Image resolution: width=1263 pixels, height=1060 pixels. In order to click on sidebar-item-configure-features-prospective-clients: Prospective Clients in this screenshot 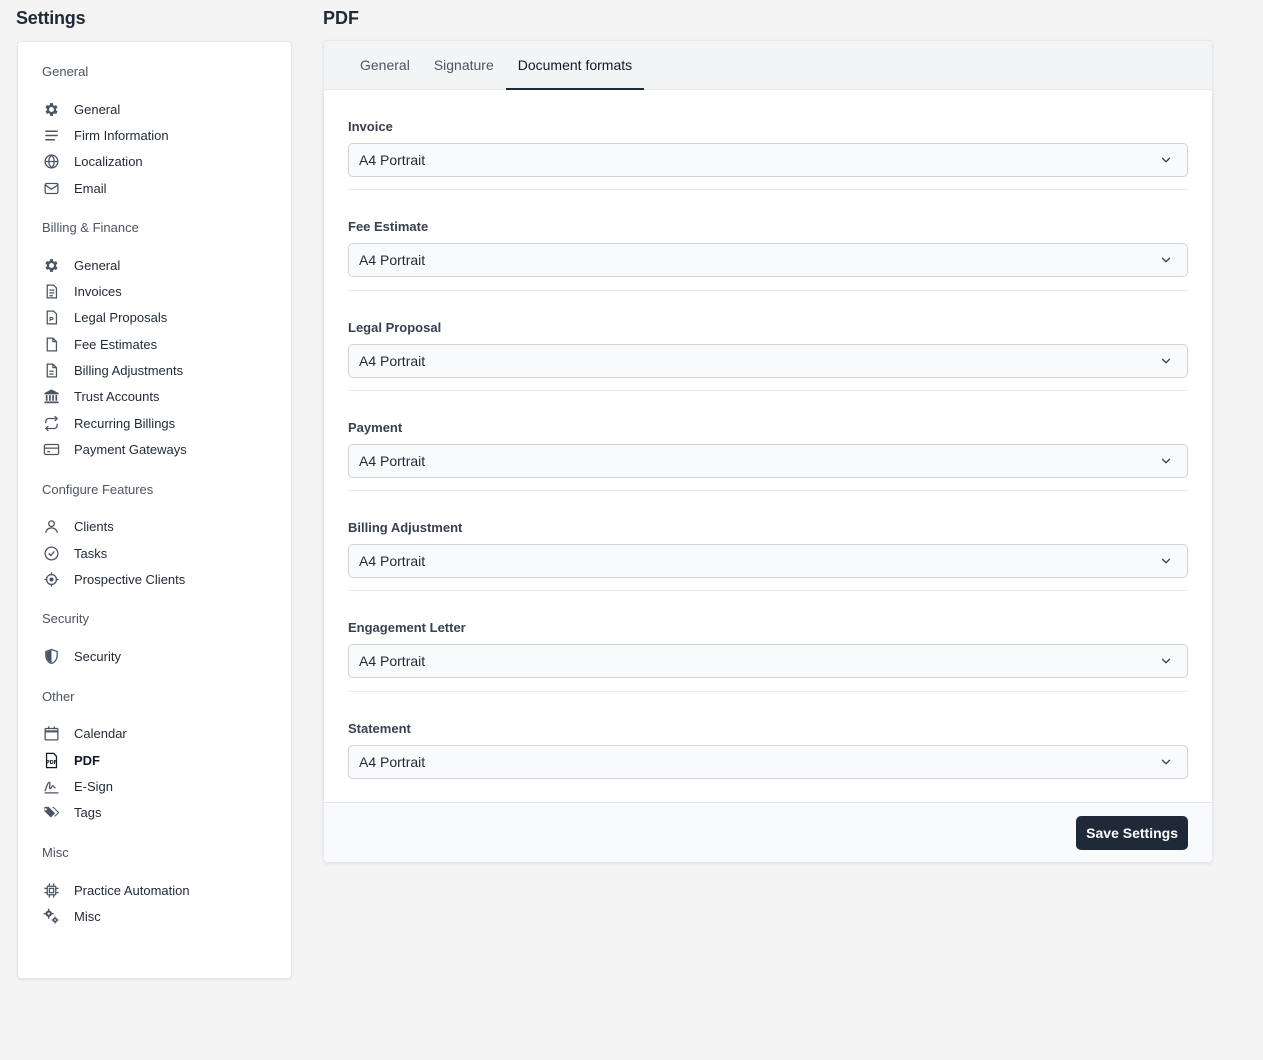, I will do `click(166, 579)`.